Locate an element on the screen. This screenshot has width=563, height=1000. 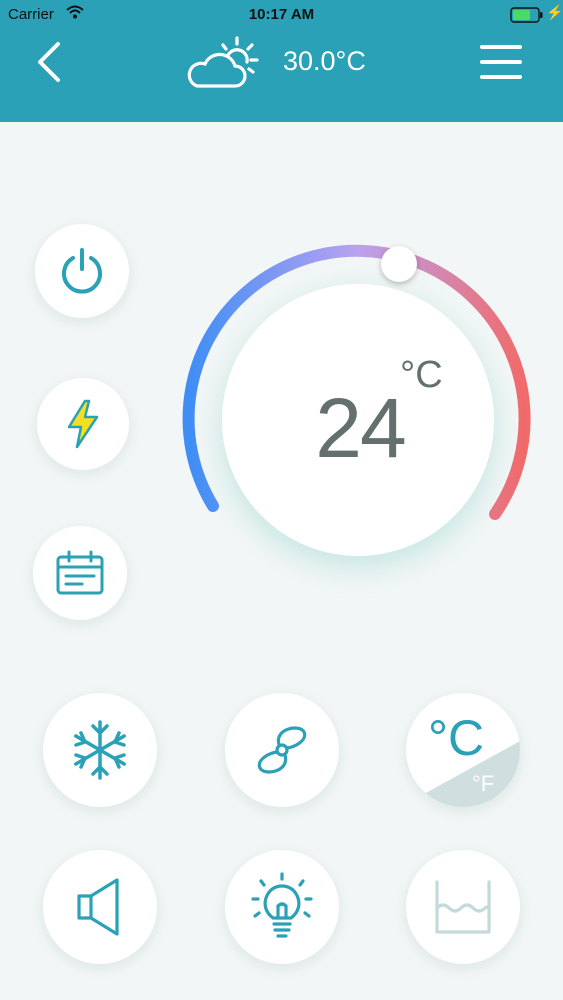
partly-cloudy-icon is located at coordinates (223, 62).